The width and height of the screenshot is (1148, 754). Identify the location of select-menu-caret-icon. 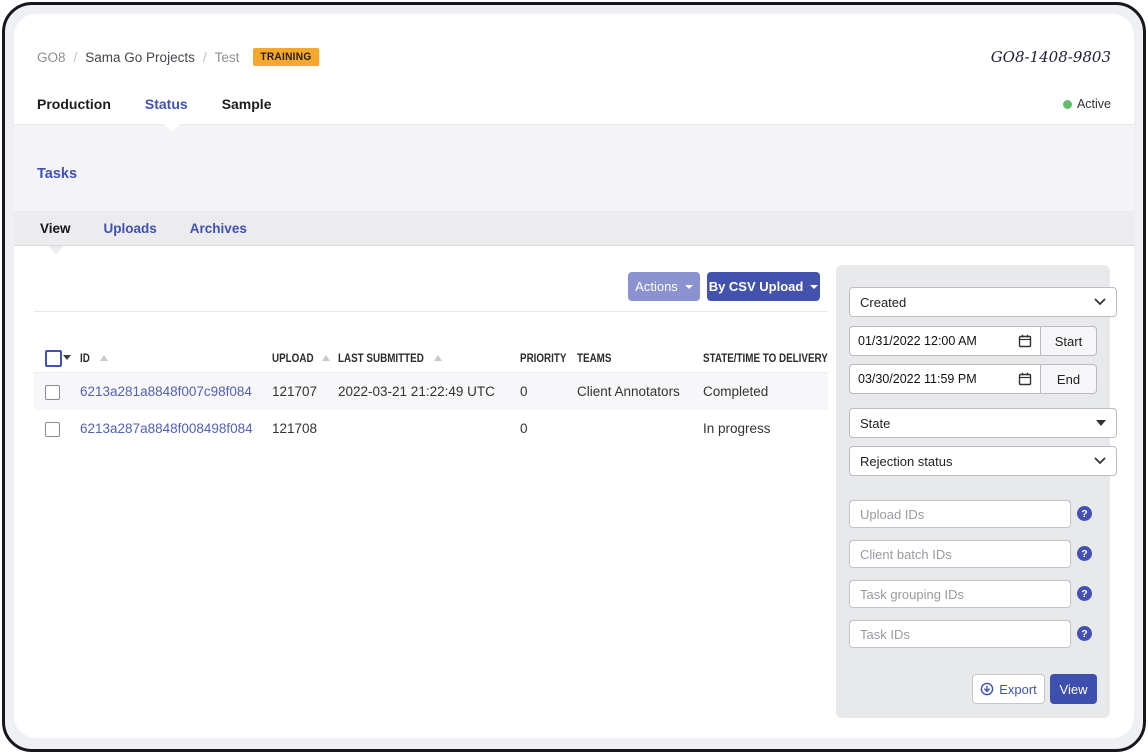
(67, 357).